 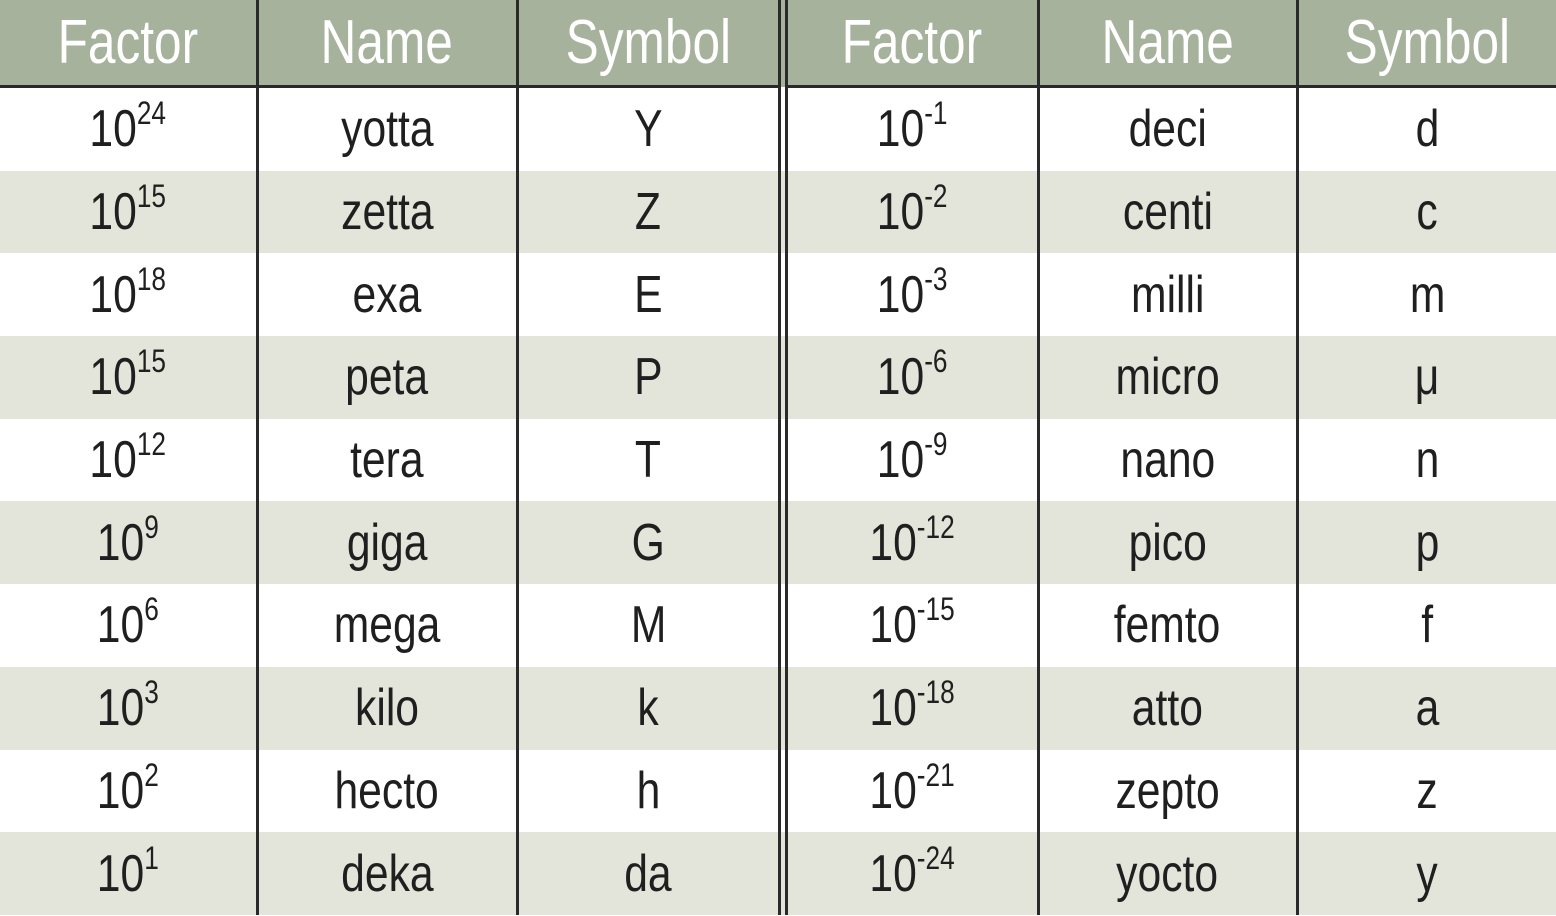 I want to click on factor-cell: 1024, so click(x=129, y=128).